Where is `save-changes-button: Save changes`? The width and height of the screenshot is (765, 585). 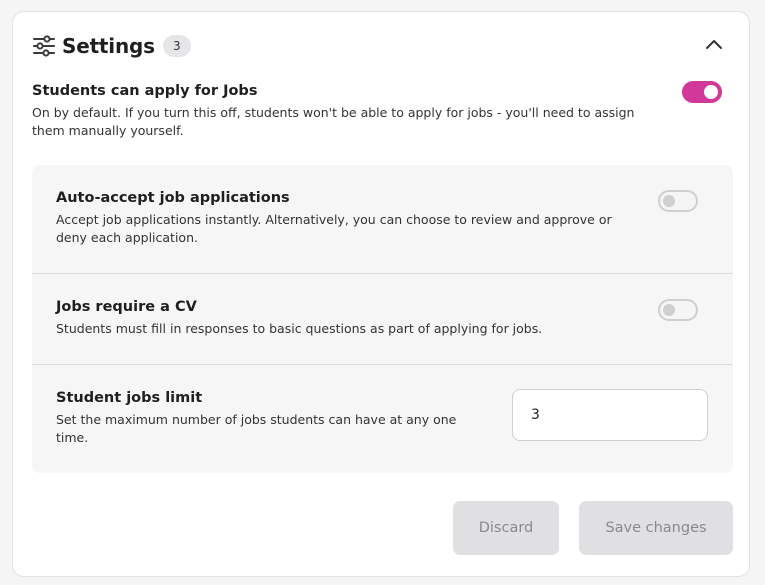 save-changes-button: Save changes is located at coordinates (656, 528).